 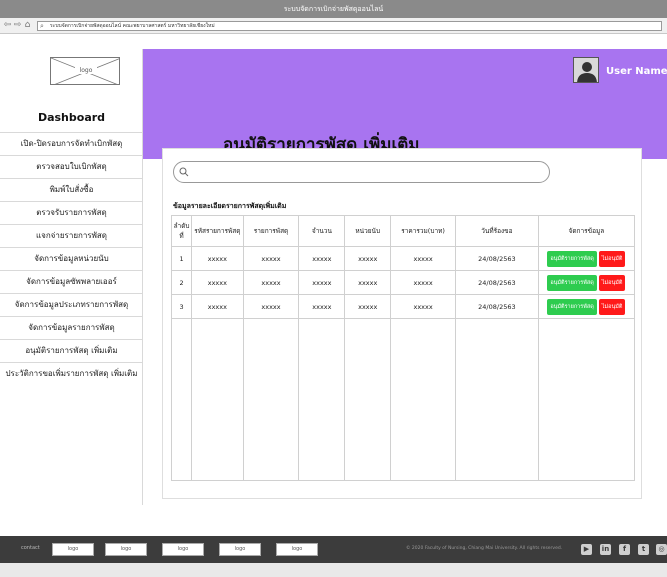 What do you see at coordinates (71, 327) in the screenshot?
I see `sidebar-item-manage-items: จัดการข้อมูลรายการพัสดุ` at bounding box center [71, 327].